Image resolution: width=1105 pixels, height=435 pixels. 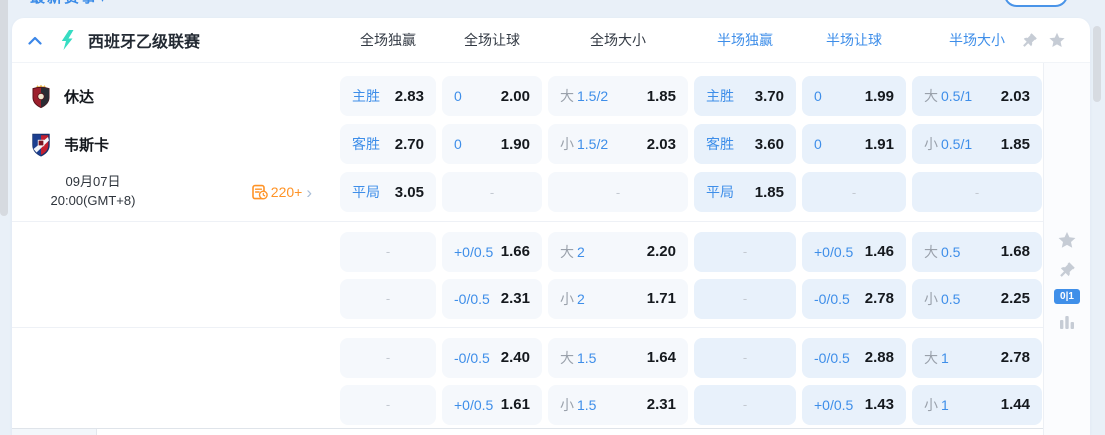 What do you see at coordinates (67, 3) in the screenshot?
I see `league-filter-dropdown: 最新赛事▾` at bounding box center [67, 3].